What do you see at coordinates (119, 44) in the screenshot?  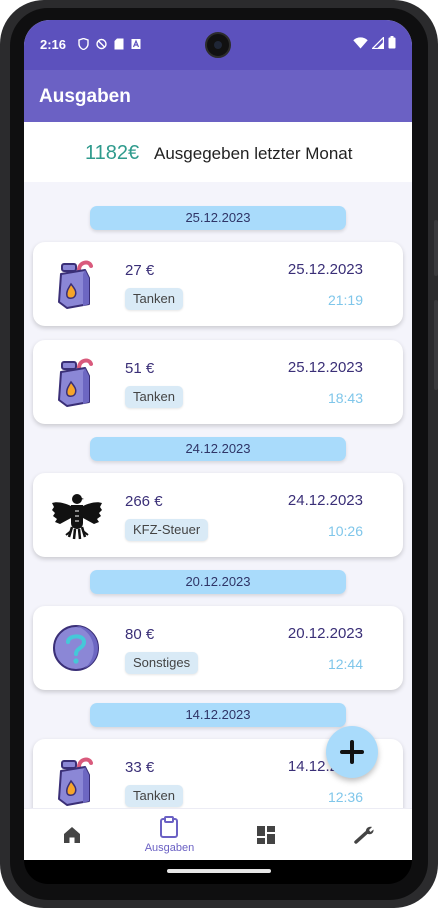 I see `sd-card-icon` at bounding box center [119, 44].